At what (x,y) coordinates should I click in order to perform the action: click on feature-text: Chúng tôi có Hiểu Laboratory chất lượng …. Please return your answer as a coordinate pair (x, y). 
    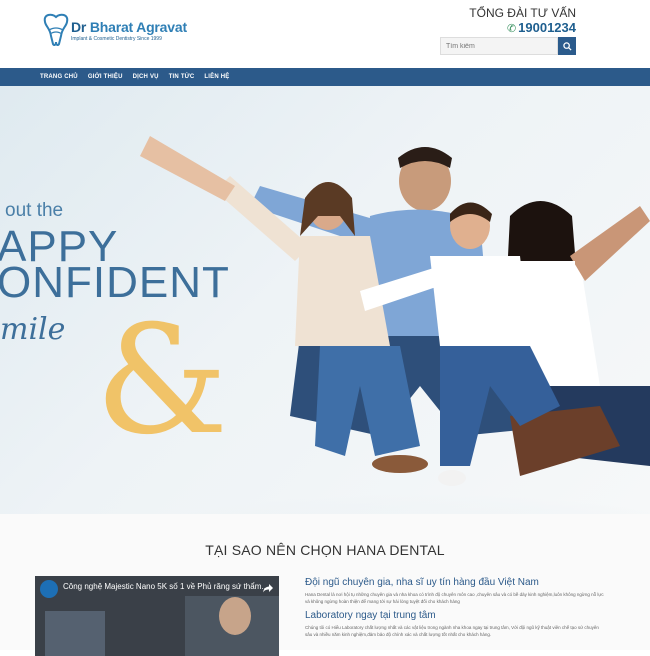
    Looking at the image, I should click on (452, 631).